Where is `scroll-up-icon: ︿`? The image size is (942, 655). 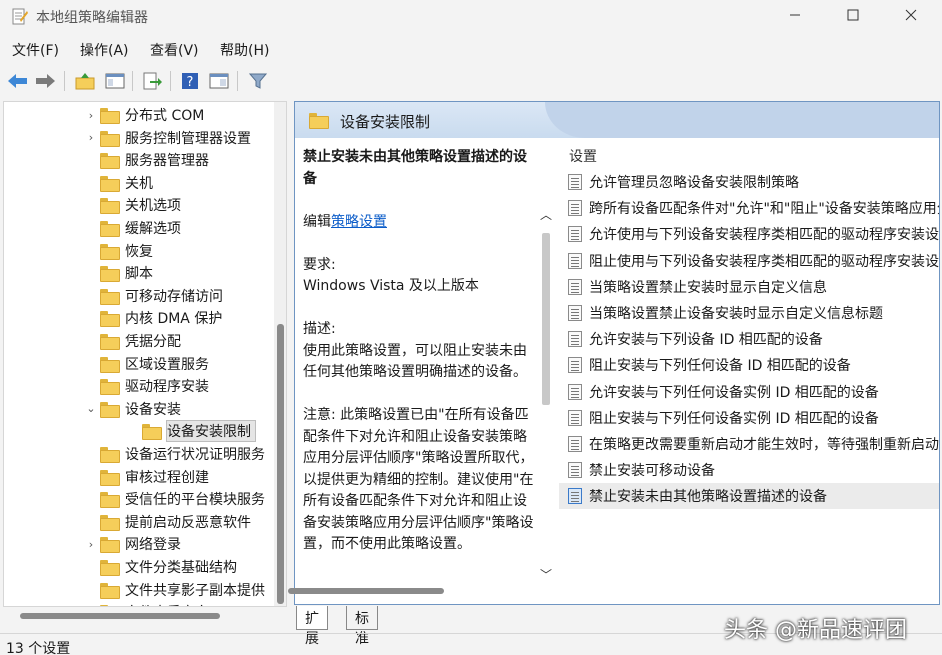 scroll-up-icon: ︿ is located at coordinates (546, 214).